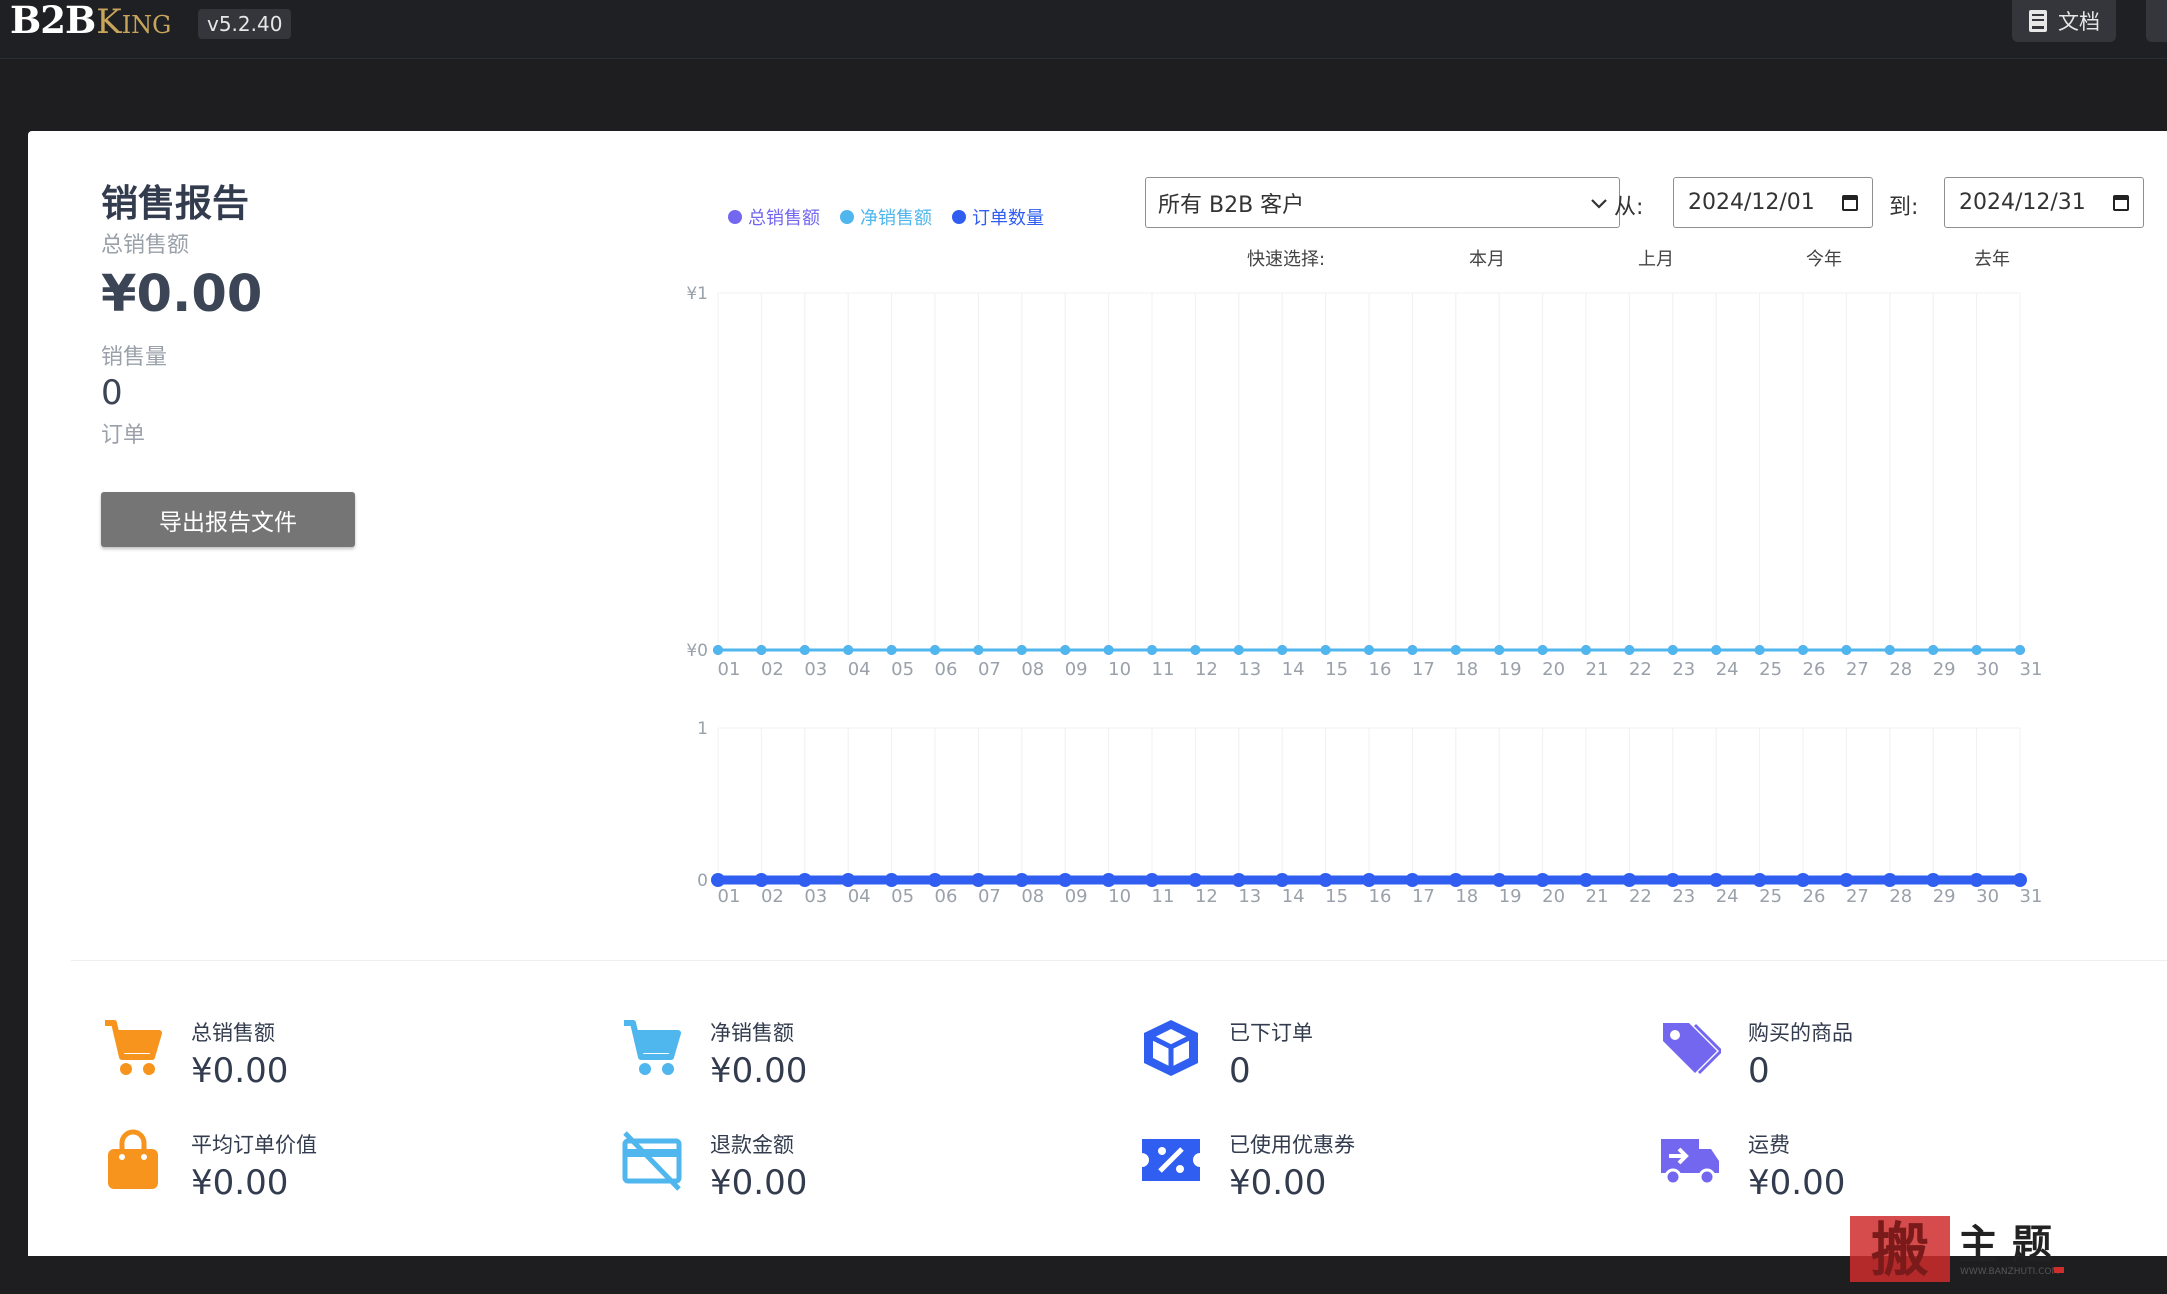 The image size is (2167, 1294). Describe the element at coordinates (1380, 669) in the screenshot. I see `x-tick-label: 16` at that location.